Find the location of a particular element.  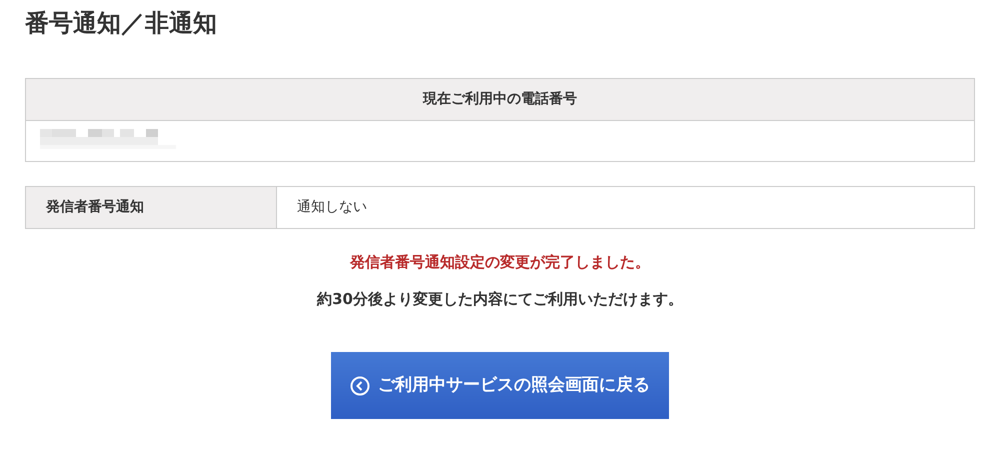

info-message: 約30分後より変更した内容にてご利用いただけます。 is located at coordinates (500, 299).